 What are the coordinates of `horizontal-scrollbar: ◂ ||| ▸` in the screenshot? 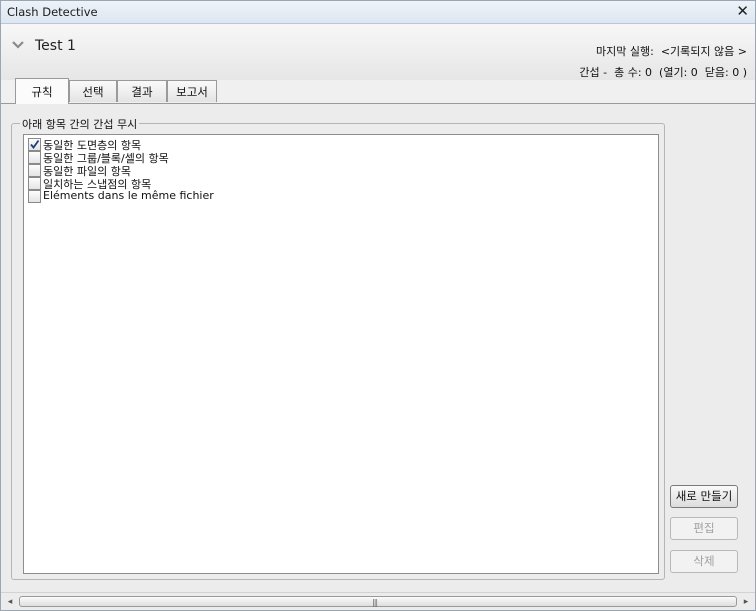 It's located at (378, 601).